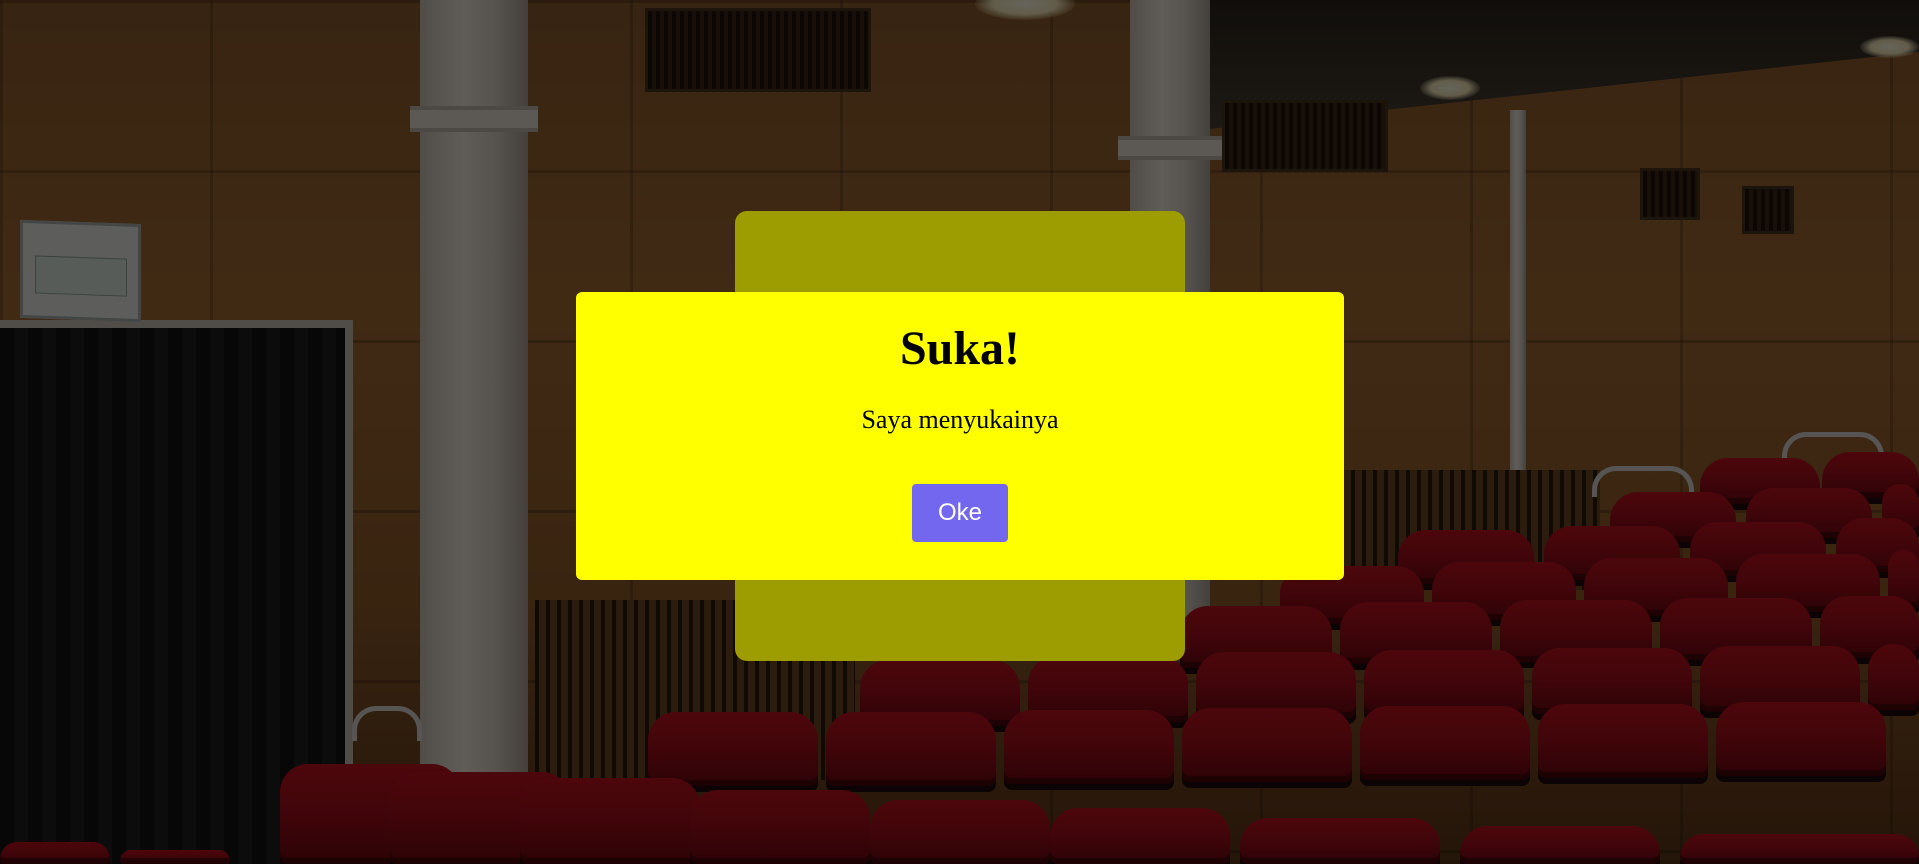 The image size is (1919, 864). What do you see at coordinates (960, 419) in the screenshot?
I see `dialog-message: Saya menyukainya` at bounding box center [960, 419].